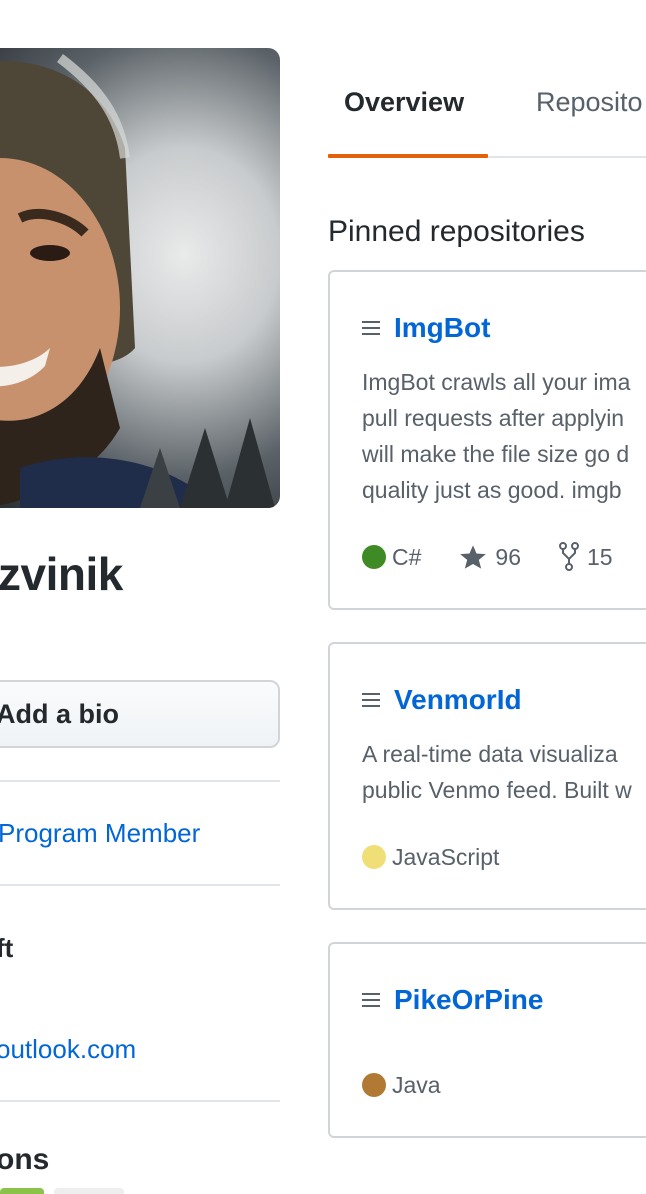 The height and width of the screenshot is (1194, 646). Describe the element at coordinates (416, 1085) in the screenshot. I see `repo-language: Java` at that location.